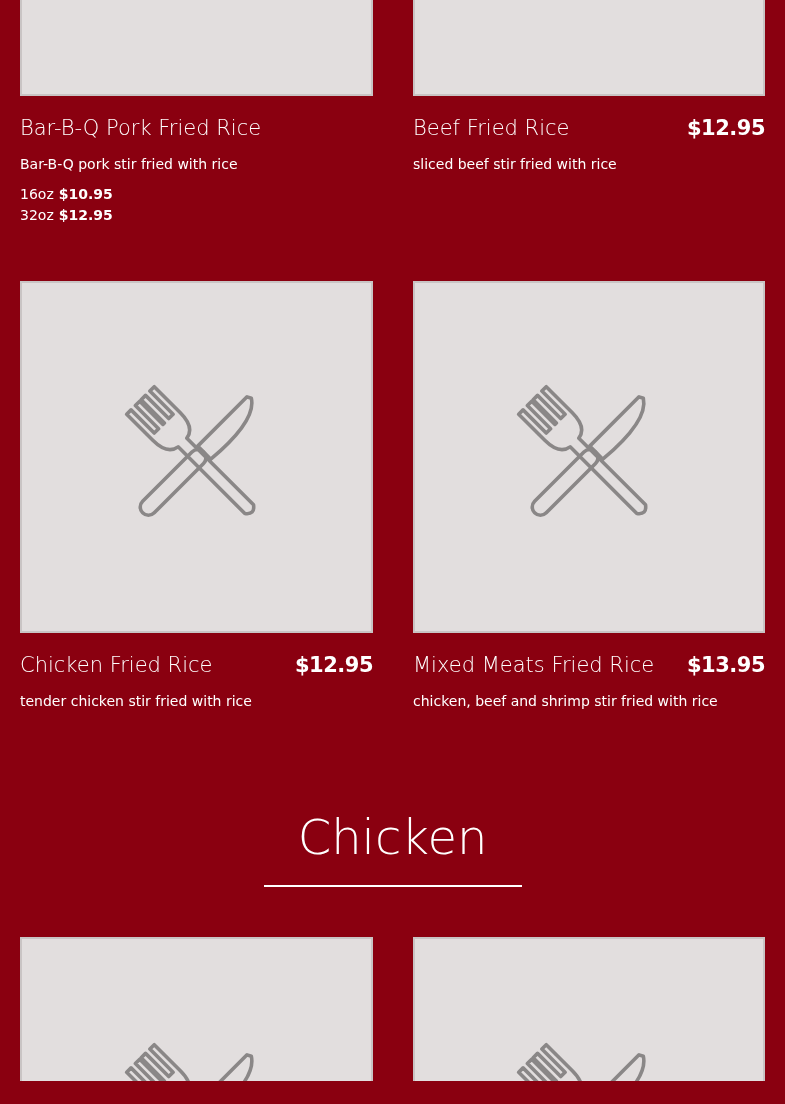  What do you see at coordinates (392, 848) in the screenshot?
I see `section-heading: Chicken` at bounding box center [392, 848].